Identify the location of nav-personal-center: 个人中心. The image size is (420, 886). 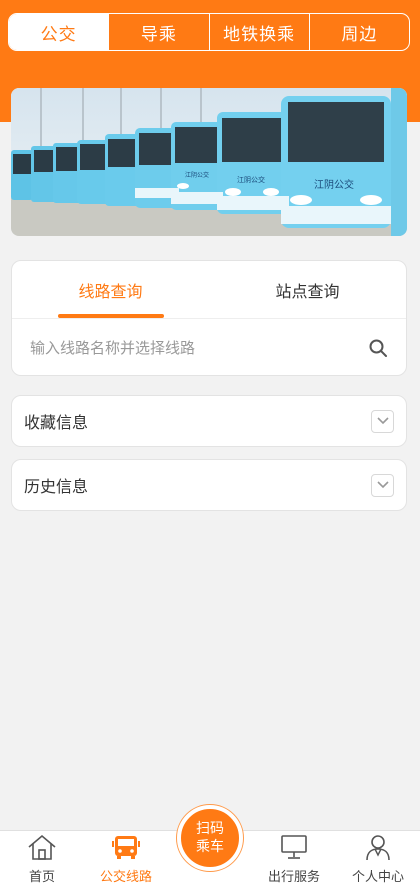
(378, 858).